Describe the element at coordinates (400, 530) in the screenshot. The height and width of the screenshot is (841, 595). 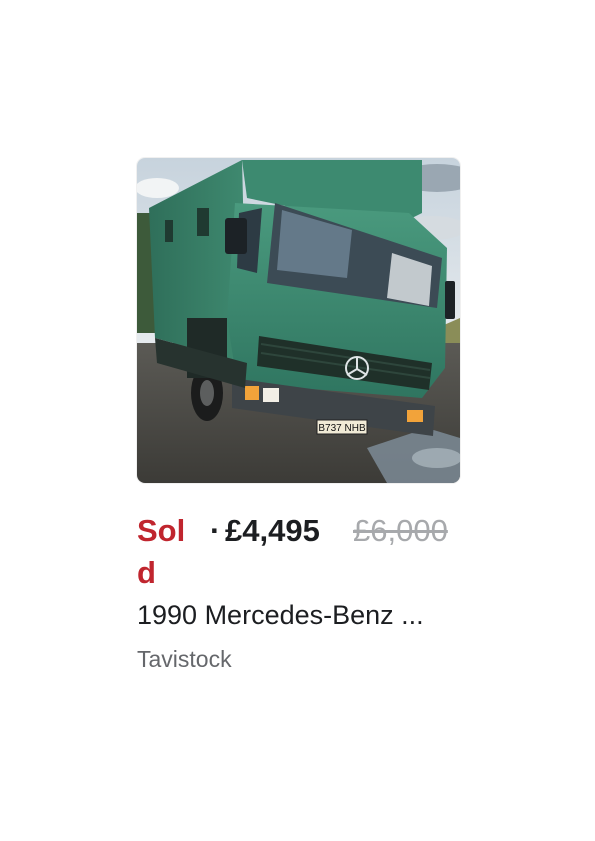
I see `original-price: £6,000` at that location.